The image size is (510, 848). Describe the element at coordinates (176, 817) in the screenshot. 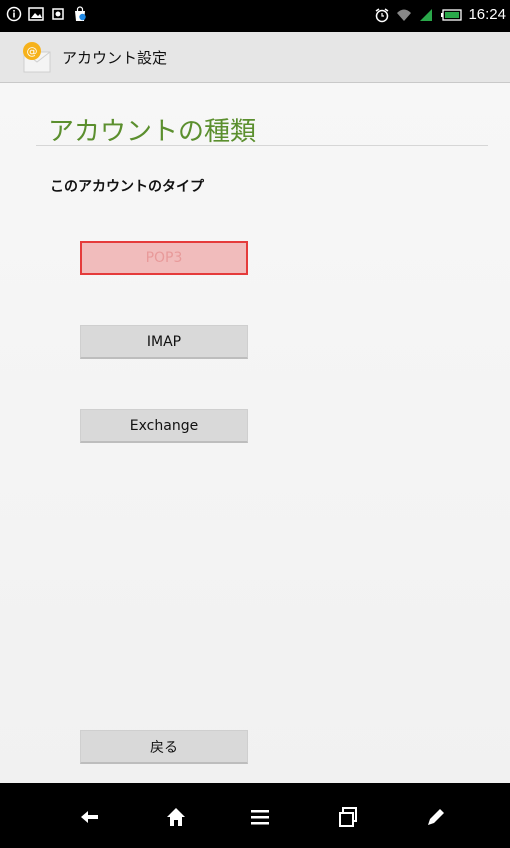

I see `home-icon` at that location.